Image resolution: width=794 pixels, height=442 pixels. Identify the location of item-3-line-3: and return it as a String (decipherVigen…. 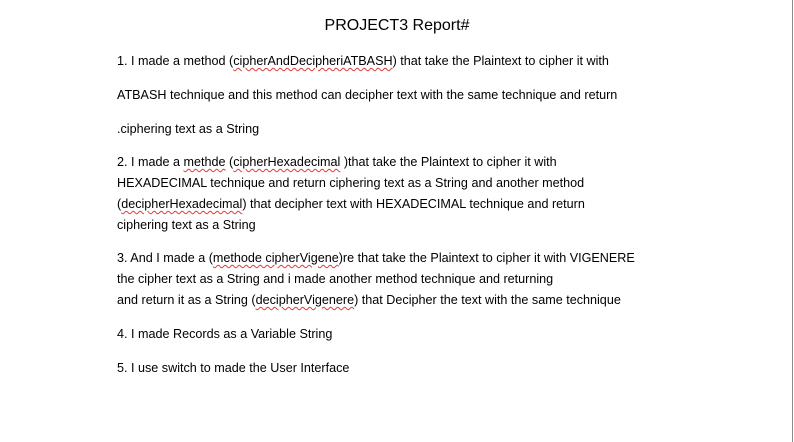
(369, 300).